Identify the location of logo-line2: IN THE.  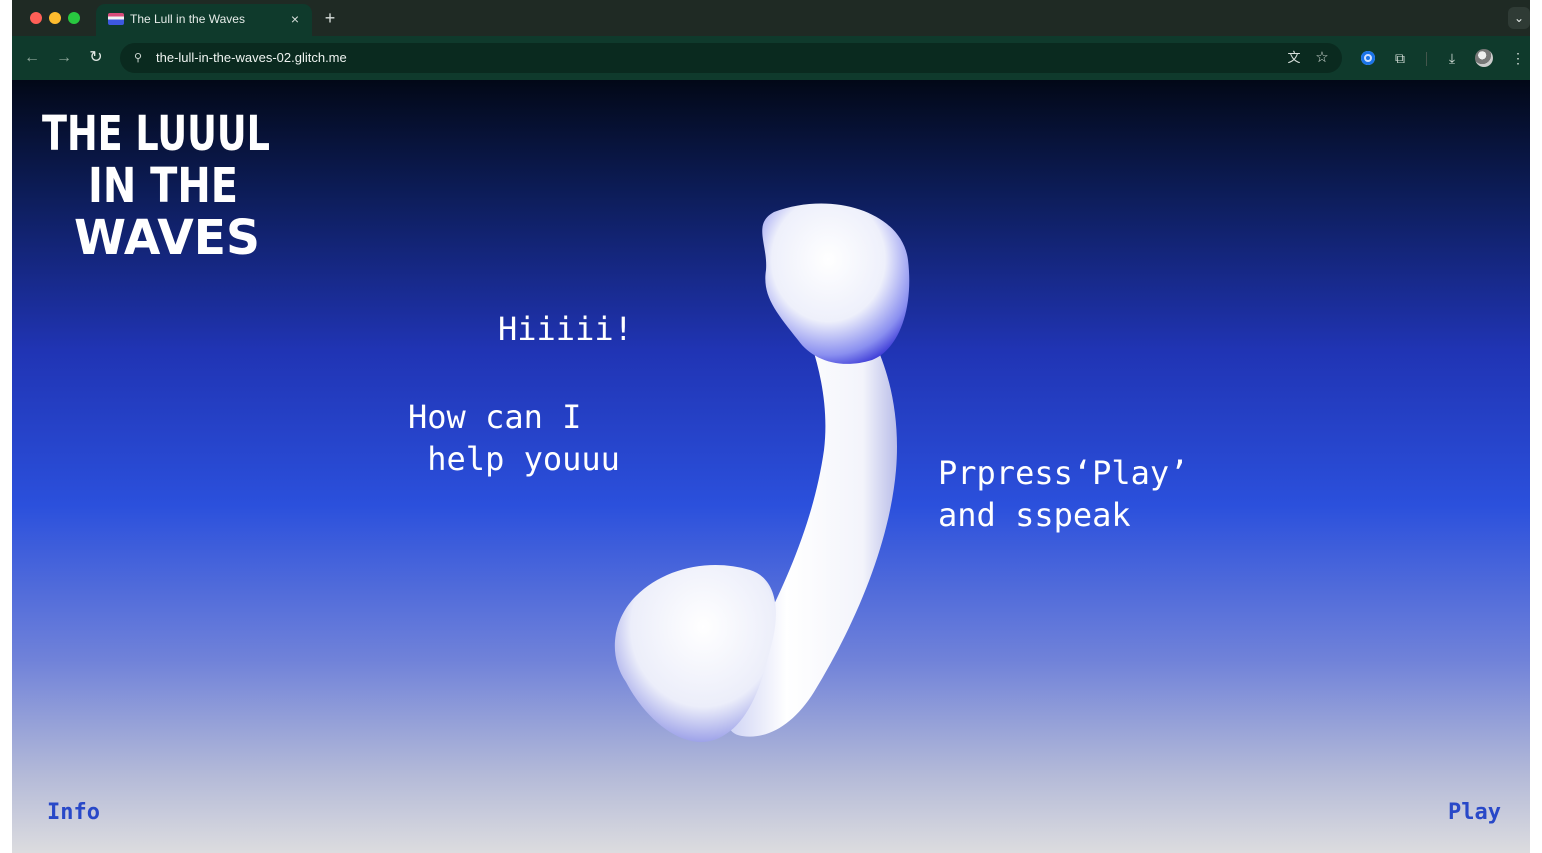
(163, 186).